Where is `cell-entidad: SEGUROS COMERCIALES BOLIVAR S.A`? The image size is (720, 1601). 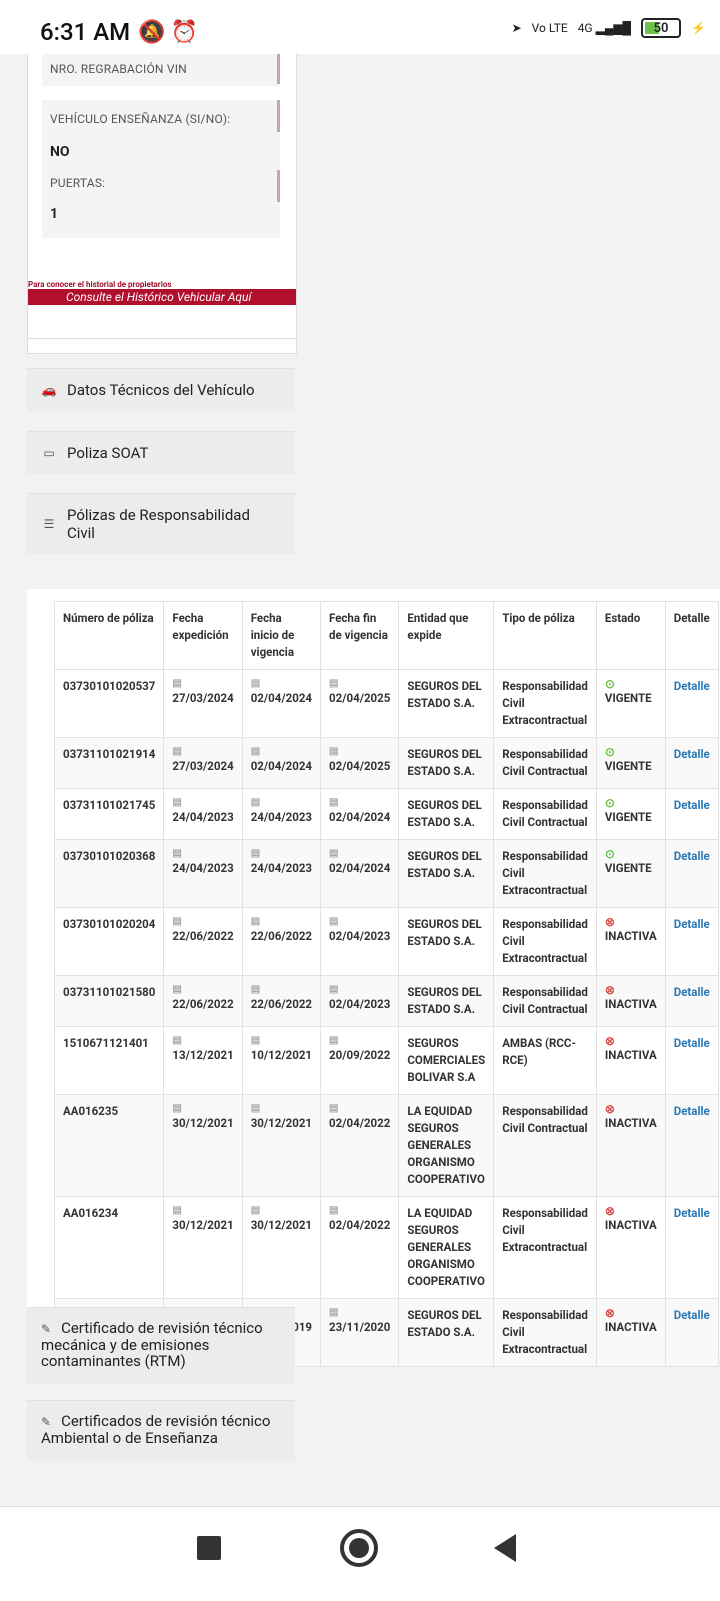
cell-entidad: SEGUROS COMERCIALES BOLIVAR S.A is located at coordinates (446, 1060).